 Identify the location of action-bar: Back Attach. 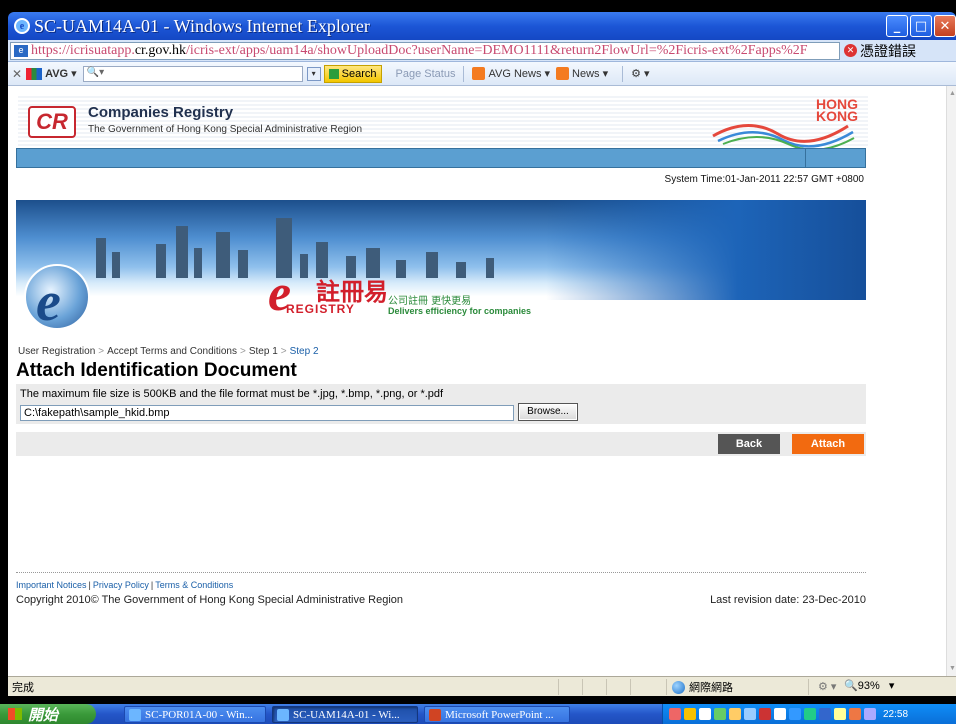
(441, 444).